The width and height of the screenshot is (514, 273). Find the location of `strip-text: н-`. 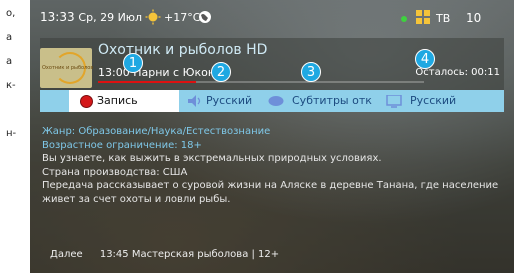

strip-text: н- is located at coordinates (11, 133).